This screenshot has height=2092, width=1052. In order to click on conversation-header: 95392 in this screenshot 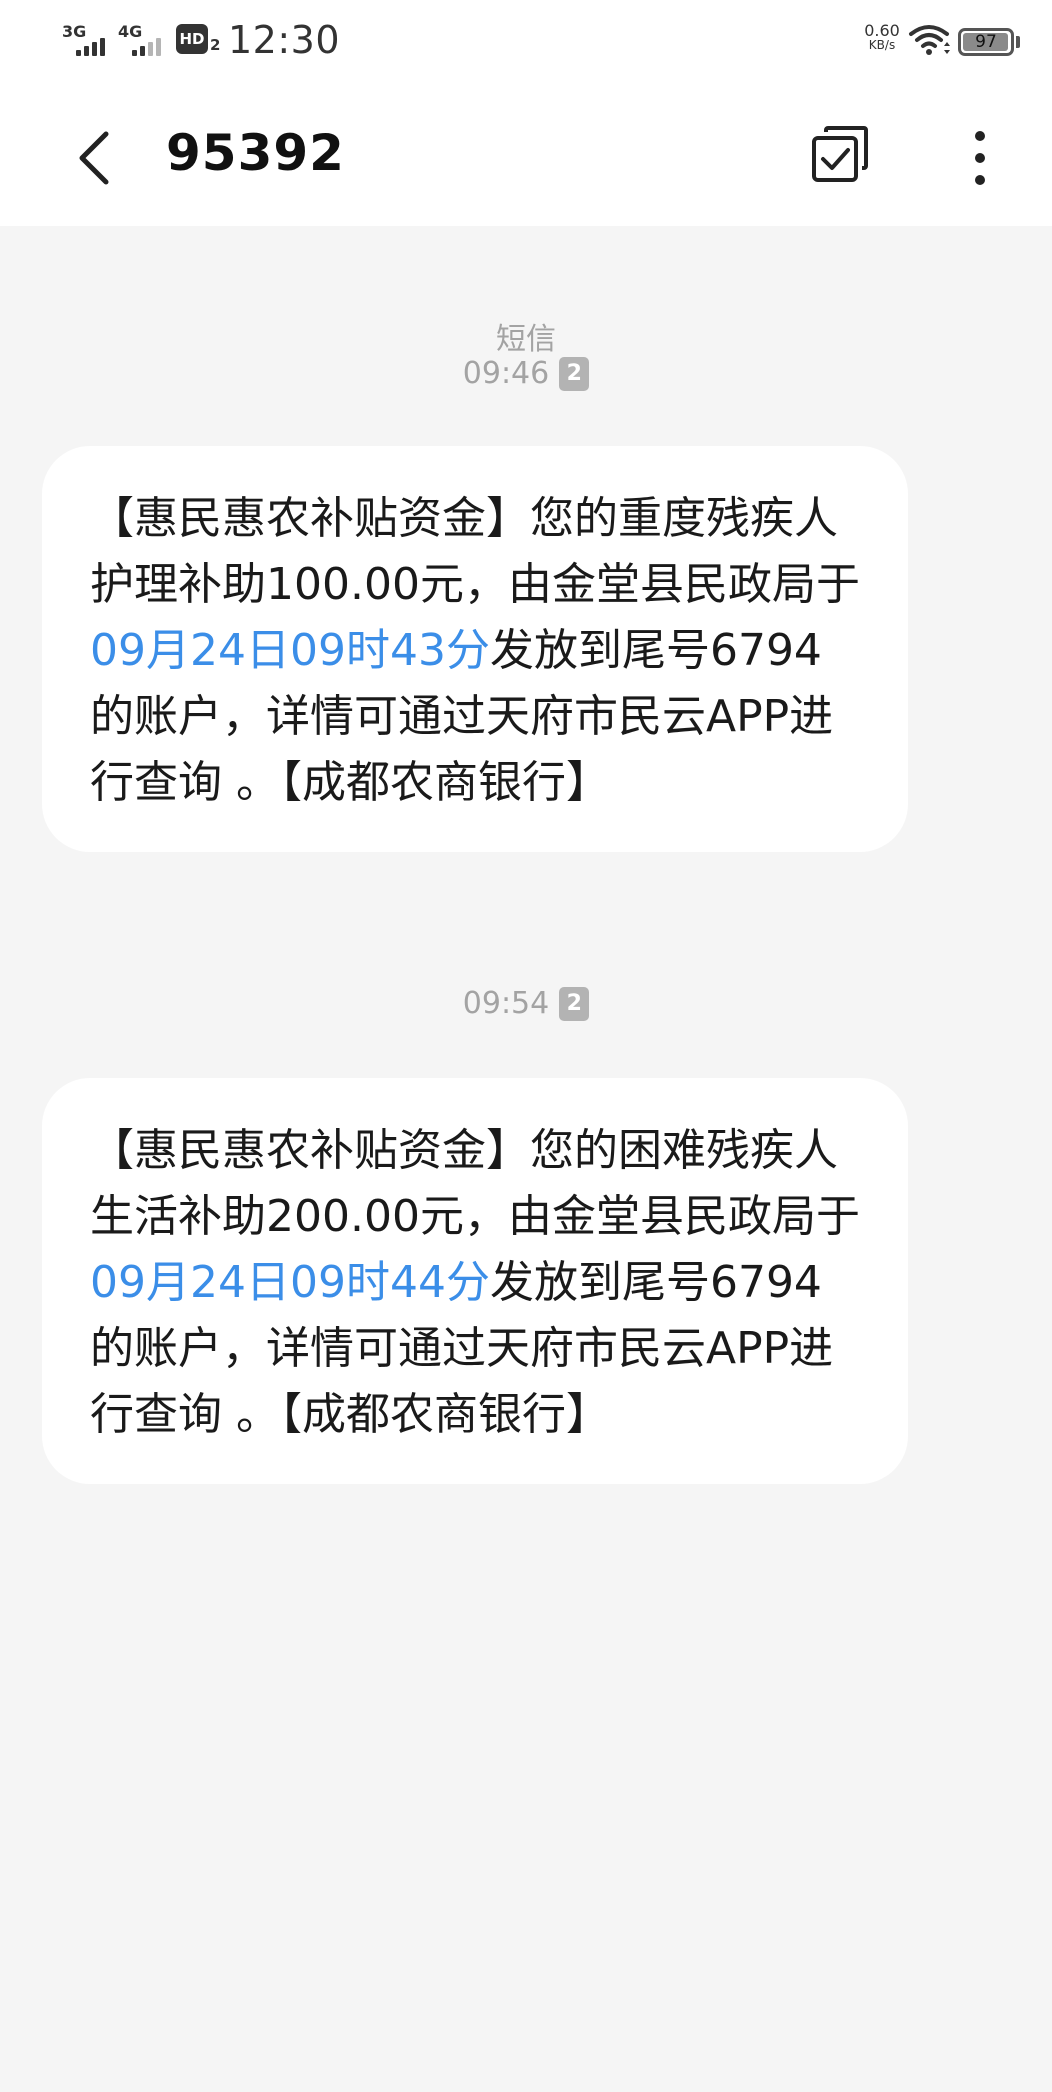, I will do `click(526, 155)`.